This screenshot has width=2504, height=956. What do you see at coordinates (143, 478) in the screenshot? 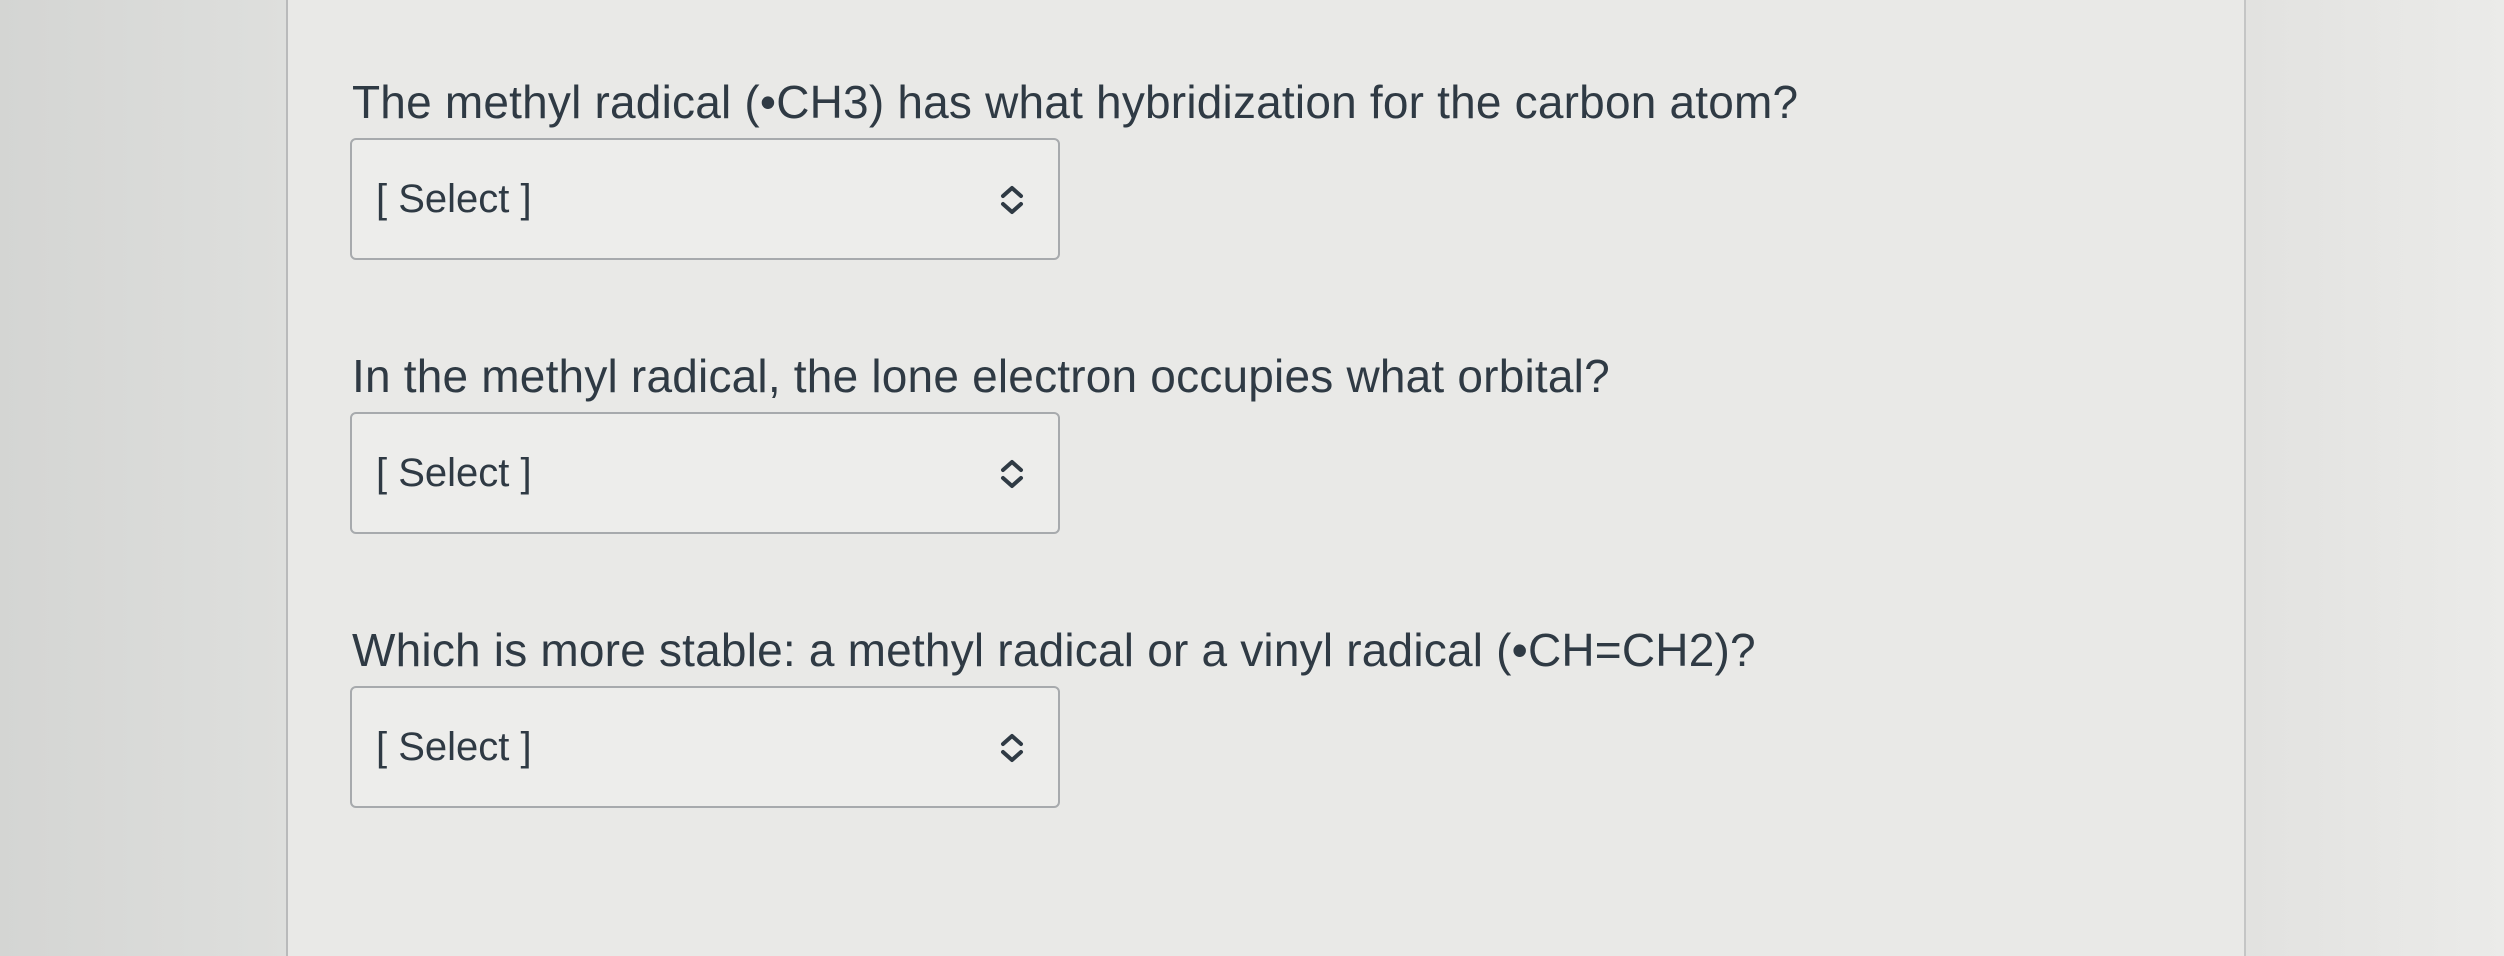
I see `page-left-margin` at bounding box center [143, 478].